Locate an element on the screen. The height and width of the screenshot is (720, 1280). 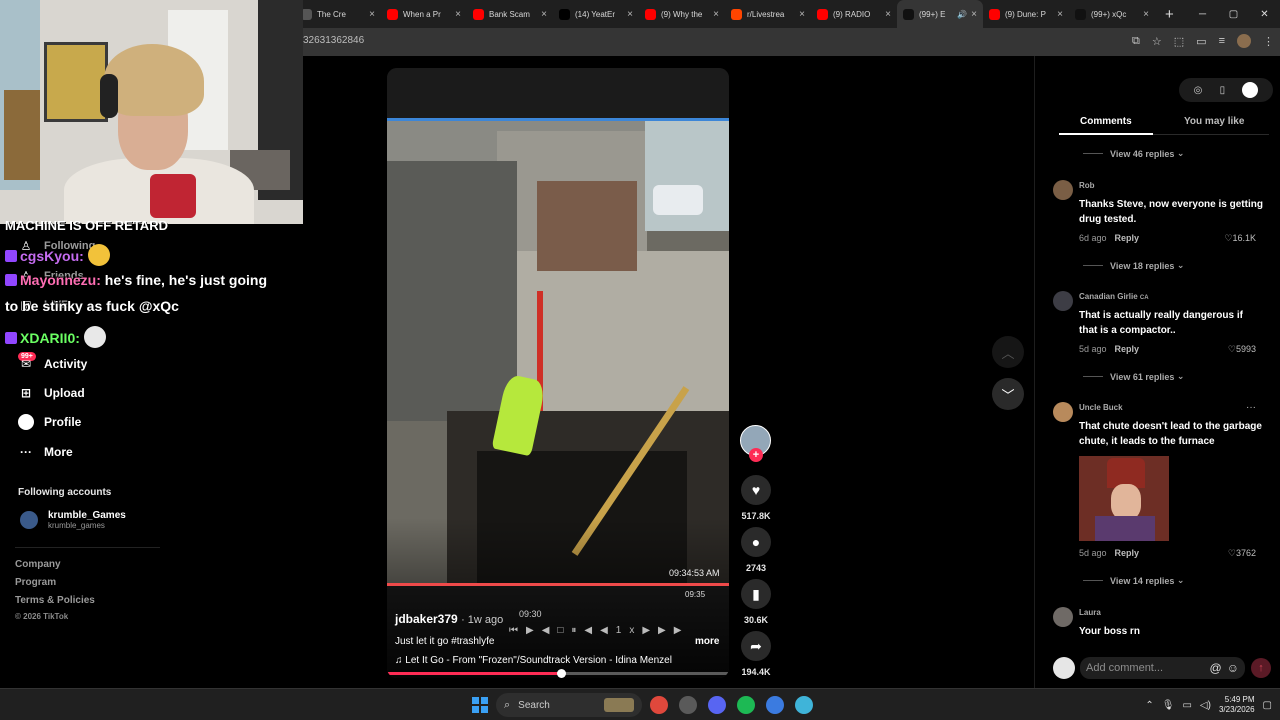
following-account: krumble_Games krumble_games is located at coordinates (73, 520).